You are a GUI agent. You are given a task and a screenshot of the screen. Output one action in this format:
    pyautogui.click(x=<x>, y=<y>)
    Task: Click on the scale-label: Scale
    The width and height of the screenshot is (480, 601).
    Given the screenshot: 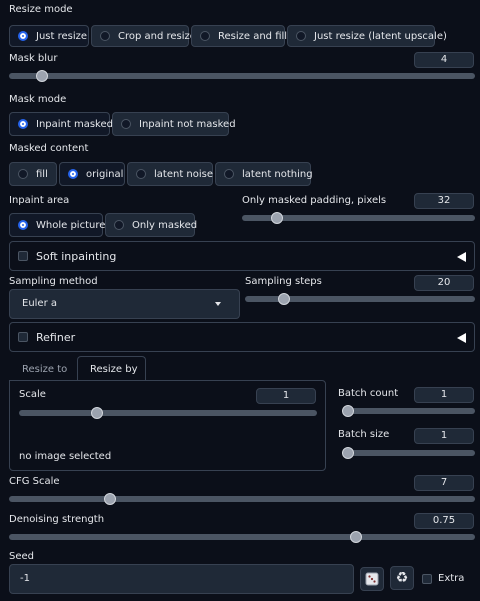 What is the action you would take?
    pyautogui.click(x=32, y=394)
    